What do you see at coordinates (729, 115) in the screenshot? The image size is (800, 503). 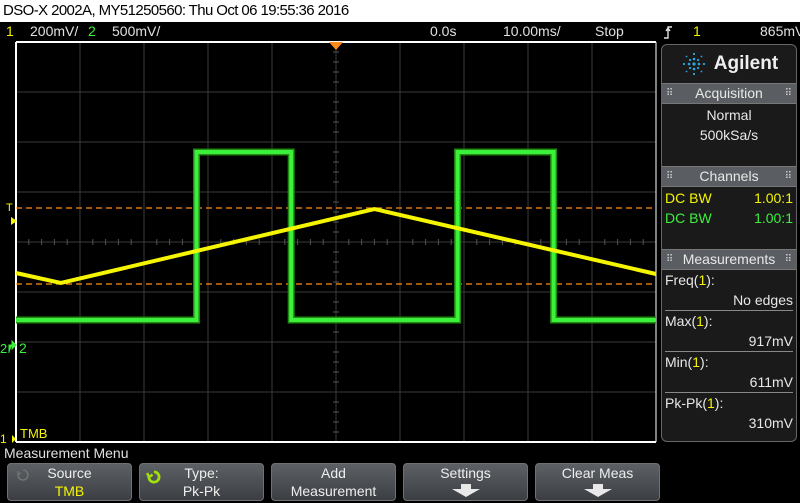 I see `acquisition-mode: Normal` at bounding box center [729, 115].